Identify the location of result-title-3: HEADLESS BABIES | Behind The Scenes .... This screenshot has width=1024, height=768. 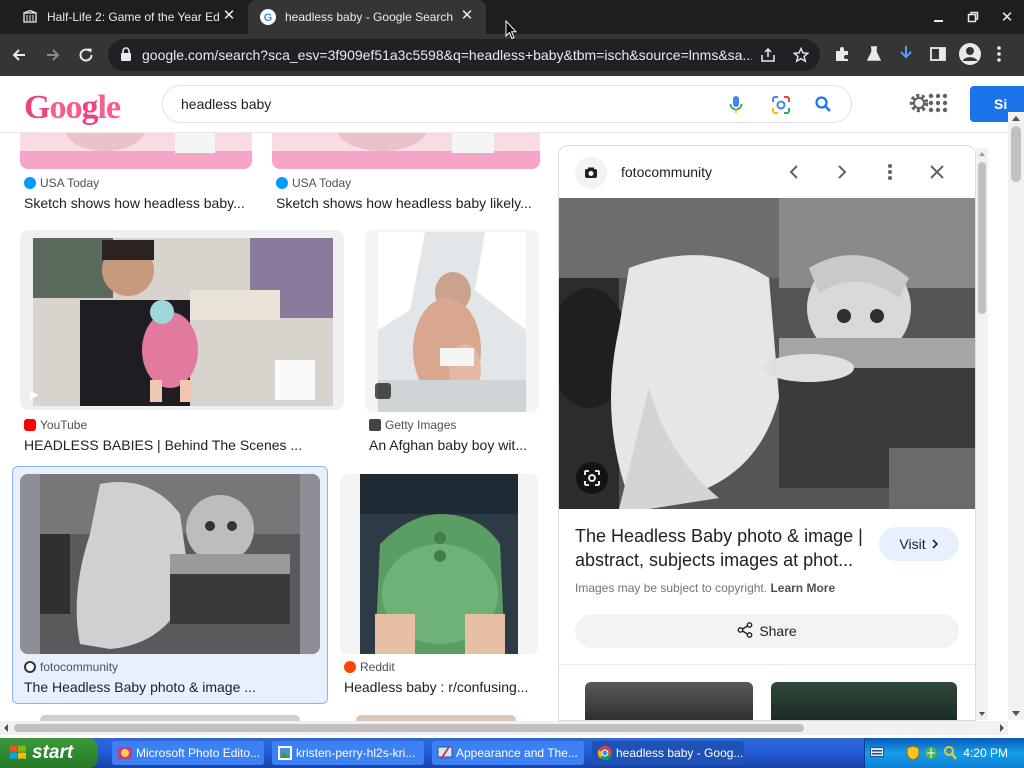
(174, 445).